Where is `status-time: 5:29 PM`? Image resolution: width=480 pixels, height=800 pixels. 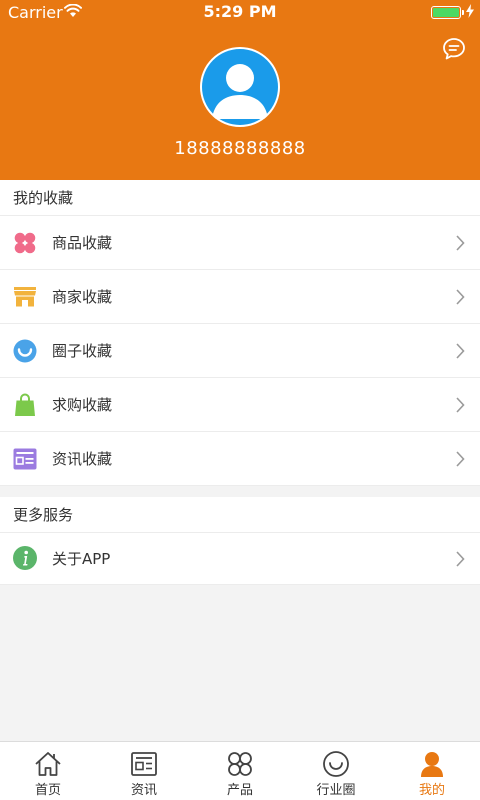 status-time: 5:29 PM is located at coordinates (240, 11).